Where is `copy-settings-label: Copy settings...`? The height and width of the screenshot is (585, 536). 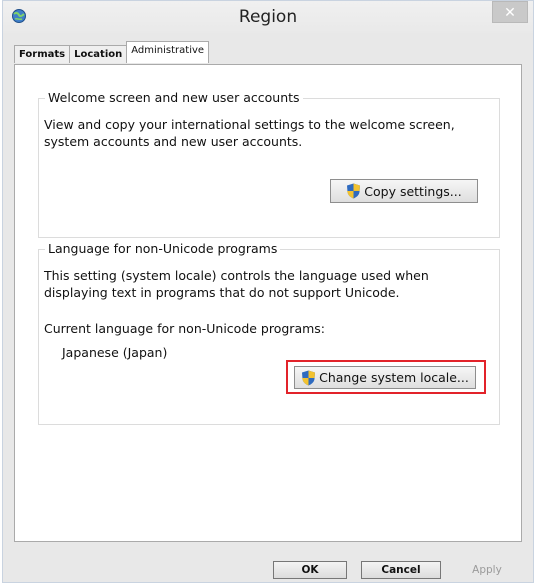 copy-settings-label: Copy settings... is located at coordinates (413, 191).